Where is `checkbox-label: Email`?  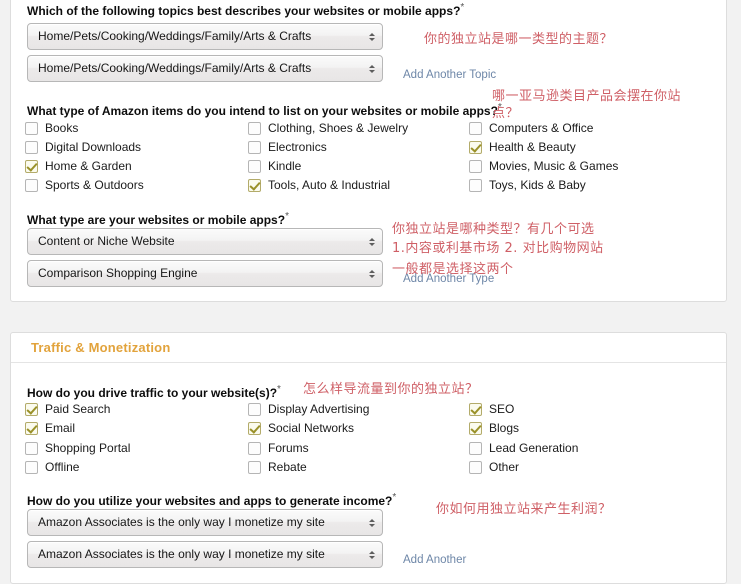
checkbox-label: Email is located at coordinates (60, 428).